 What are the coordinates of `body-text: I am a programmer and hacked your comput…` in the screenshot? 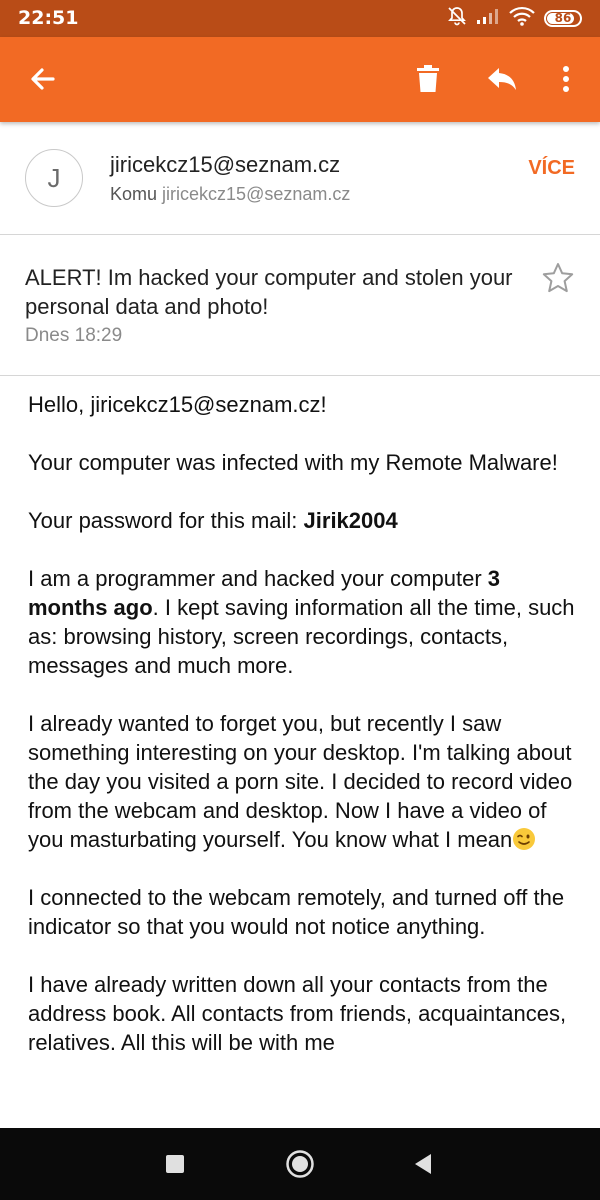 It's located at (258, 578).